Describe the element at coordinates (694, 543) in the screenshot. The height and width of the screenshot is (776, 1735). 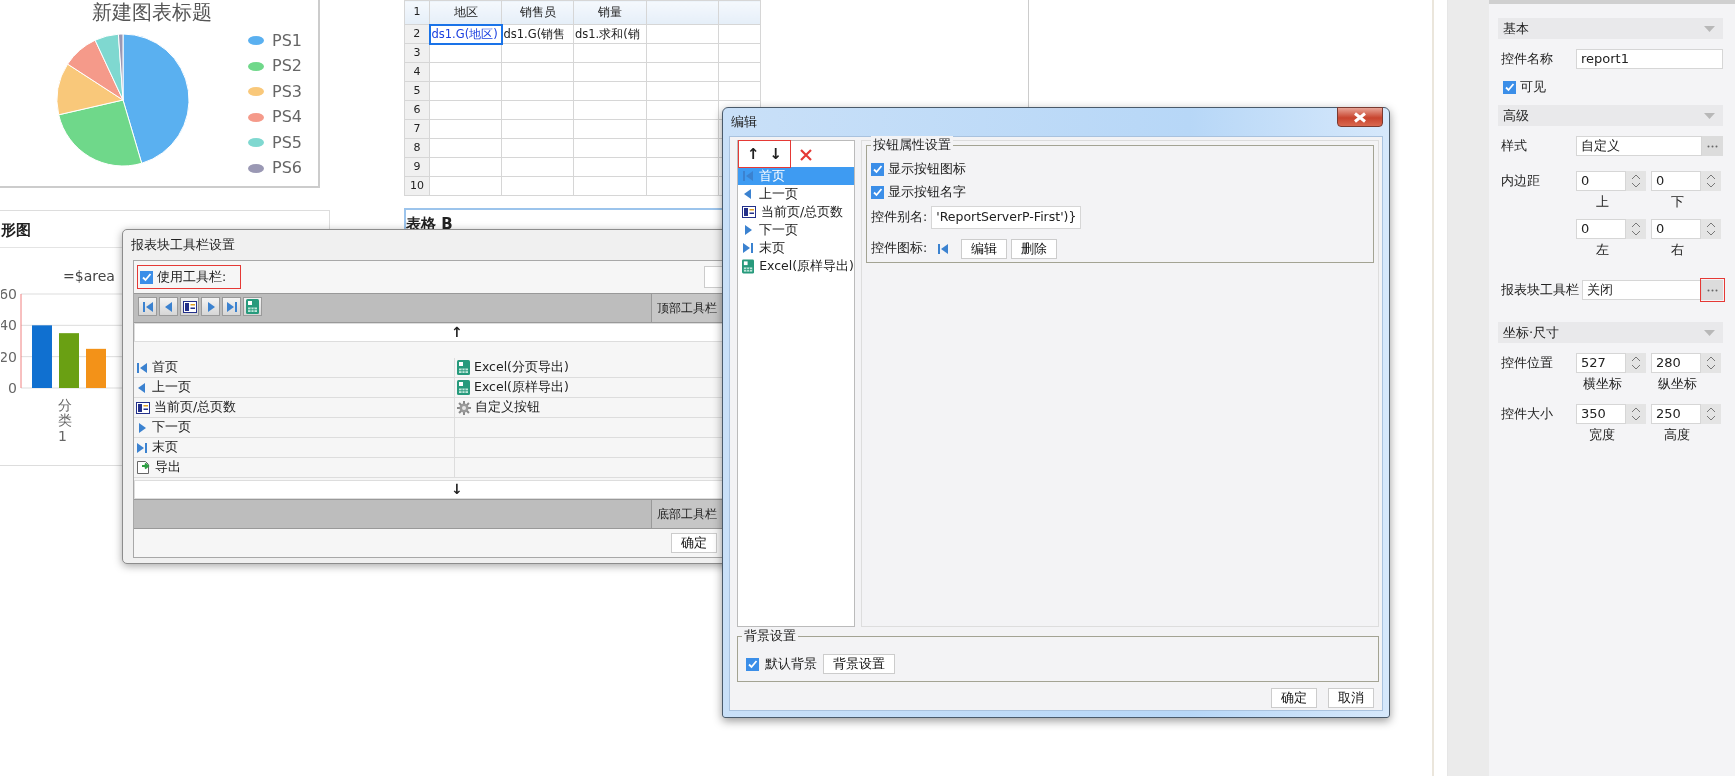
I see `ok-button: 确定` at that location.